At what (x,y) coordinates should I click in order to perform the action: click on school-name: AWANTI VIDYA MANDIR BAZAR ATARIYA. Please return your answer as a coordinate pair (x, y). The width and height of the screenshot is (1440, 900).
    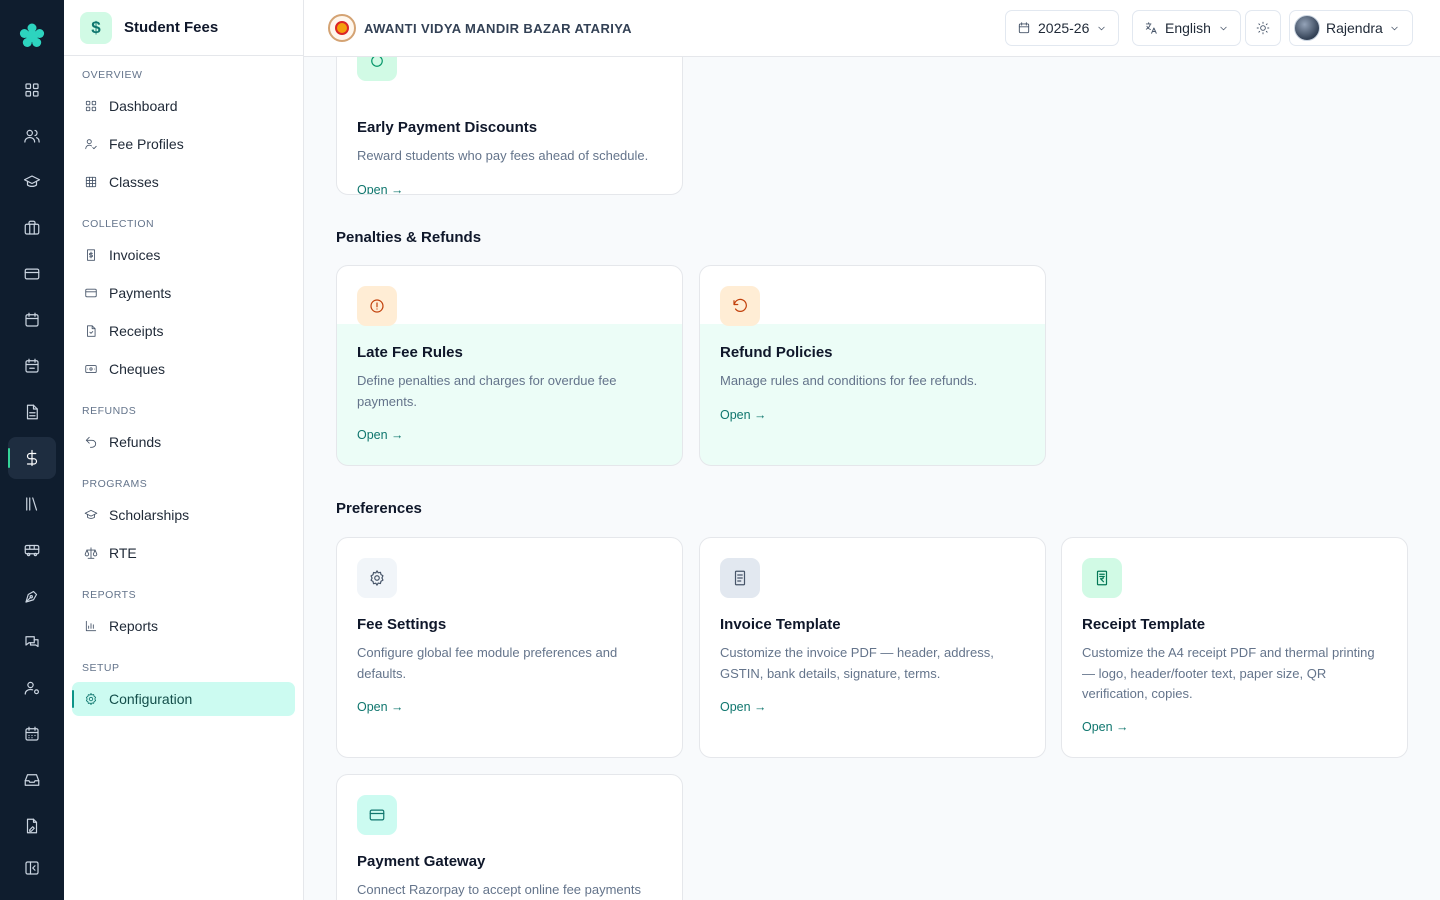
    Looking at the image, I should click on (498, 28).